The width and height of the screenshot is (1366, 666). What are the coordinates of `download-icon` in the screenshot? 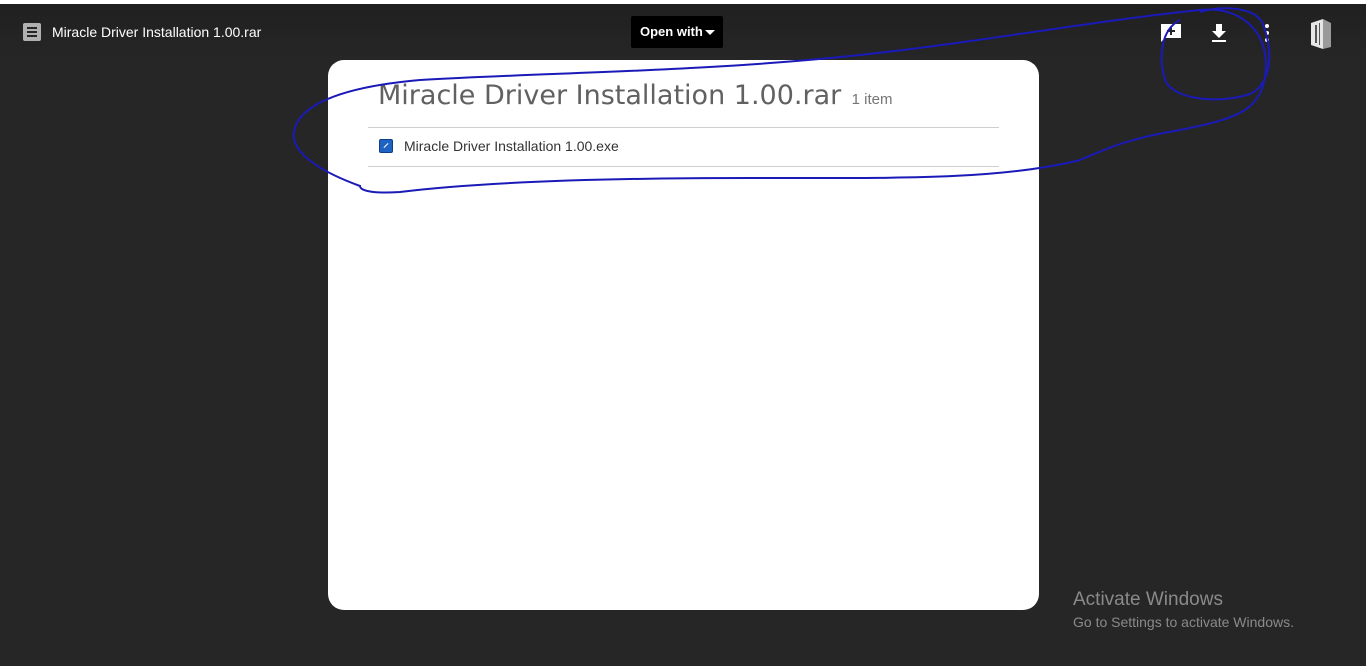 It's located at (1219, 33).